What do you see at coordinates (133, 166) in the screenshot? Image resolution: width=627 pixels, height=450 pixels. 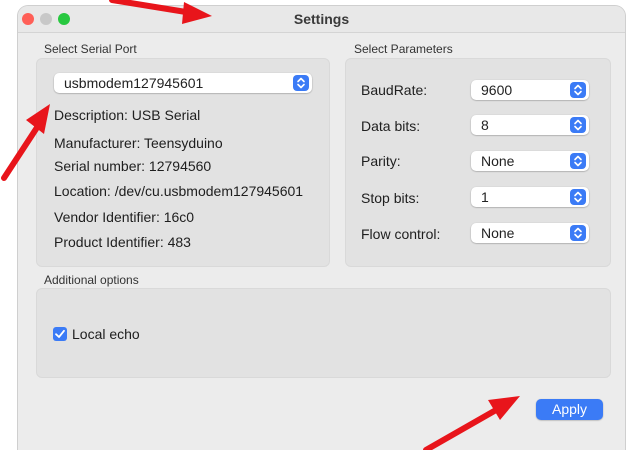 I see `port-serial-number: Serial number: 12794560` at bounding box center [133, 166].